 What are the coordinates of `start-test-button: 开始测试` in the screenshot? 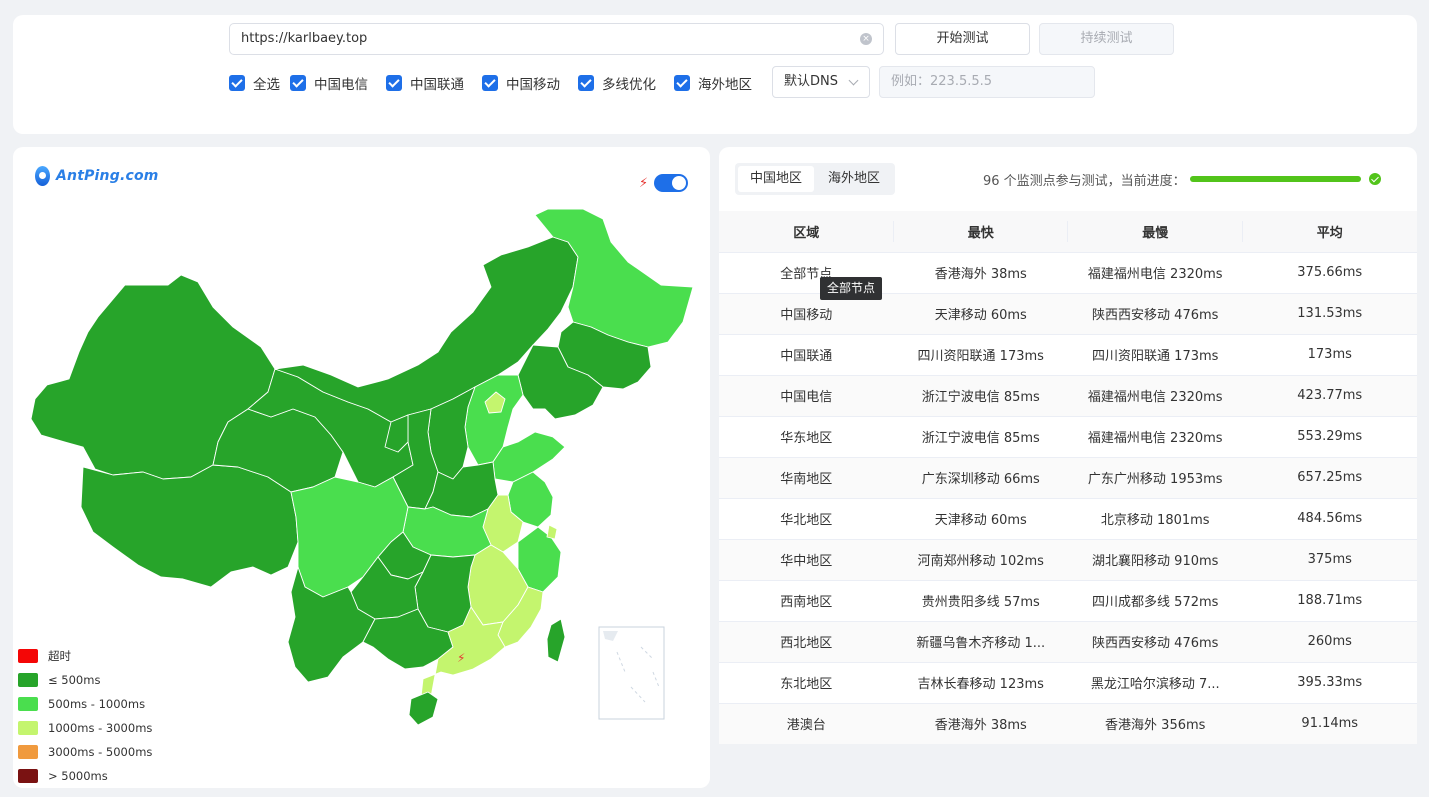 It's located at (962, 39).